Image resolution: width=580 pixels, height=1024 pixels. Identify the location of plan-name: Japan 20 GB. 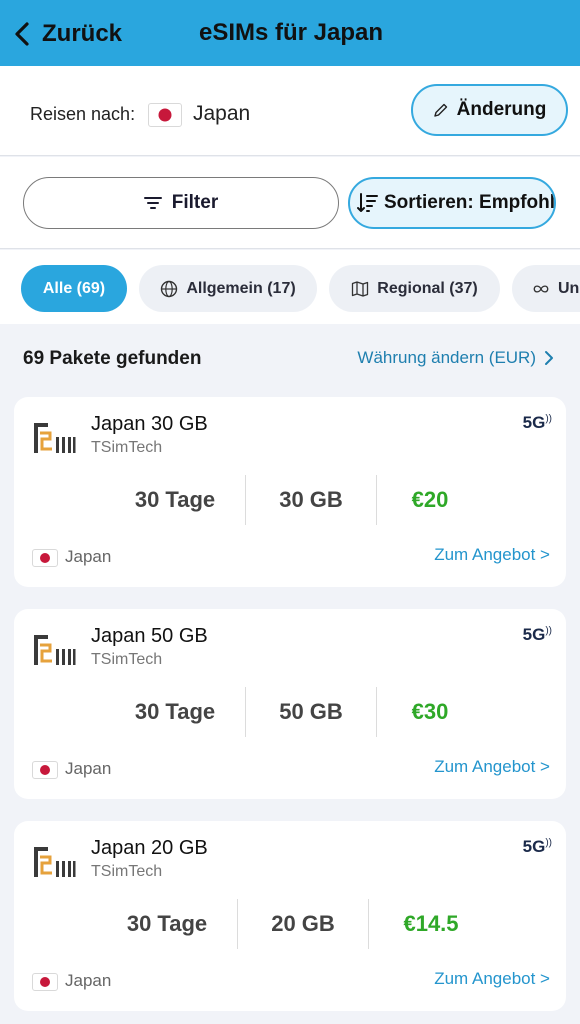
(149, 848).